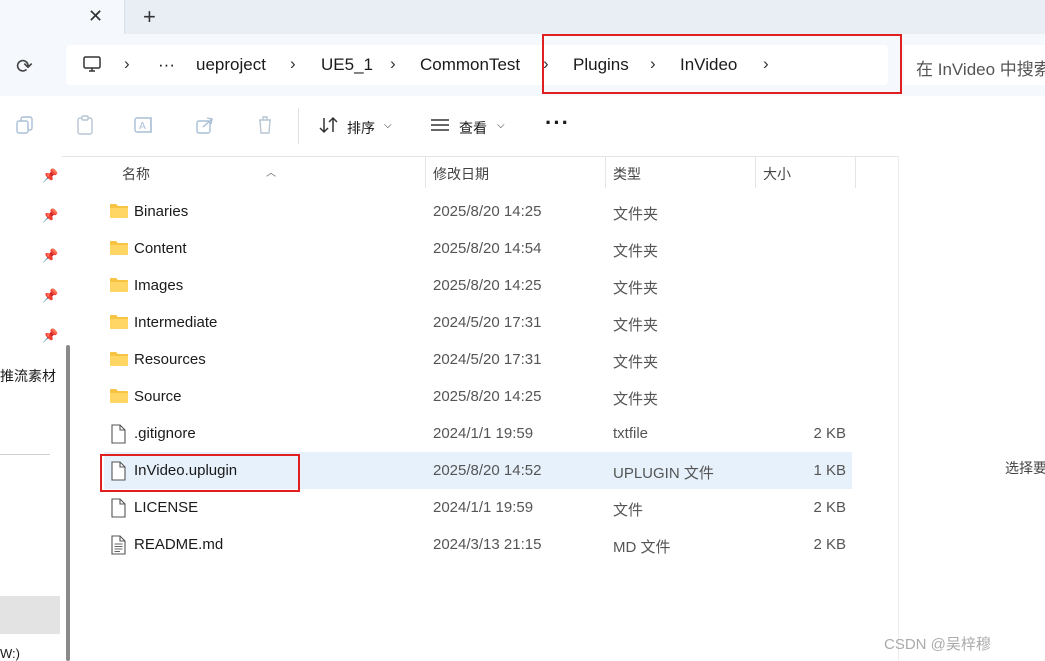  Describe the element at coordinates (30, 615) in the screenshot. I see `nav-selected-item` at that location.